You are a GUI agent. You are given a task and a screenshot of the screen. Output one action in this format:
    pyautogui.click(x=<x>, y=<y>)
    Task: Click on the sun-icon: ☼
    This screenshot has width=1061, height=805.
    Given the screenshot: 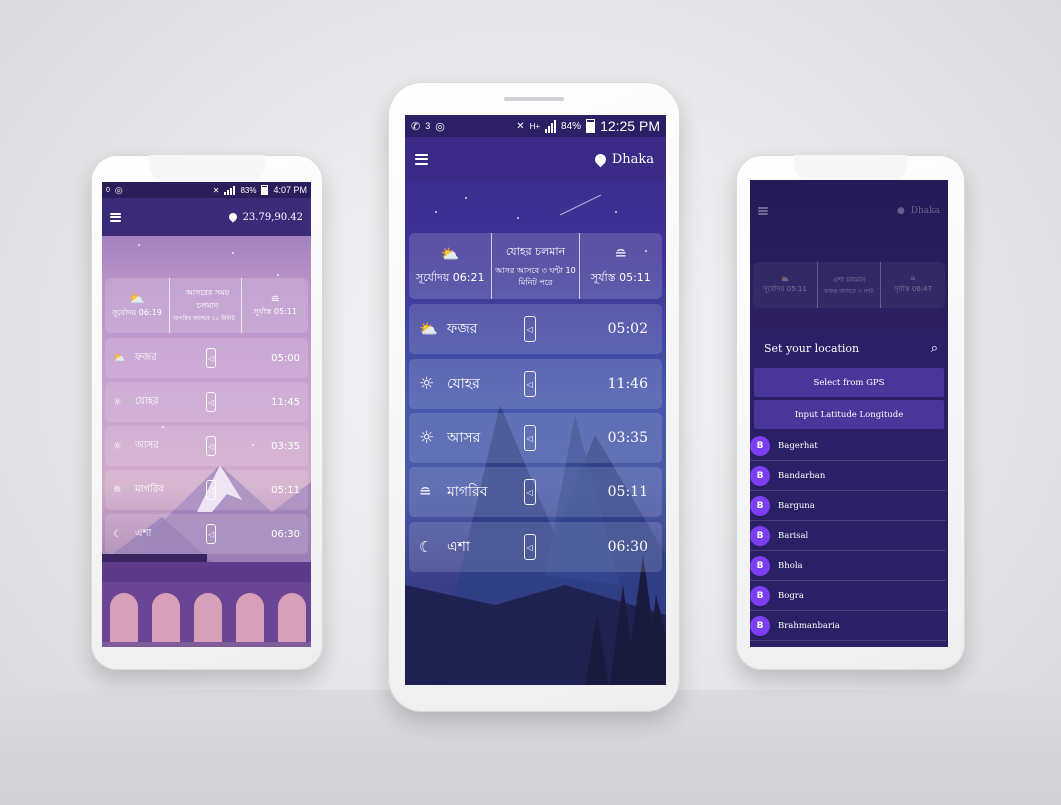 What is the action you would take?
    pyautogui.click(x=427, y=384)
    